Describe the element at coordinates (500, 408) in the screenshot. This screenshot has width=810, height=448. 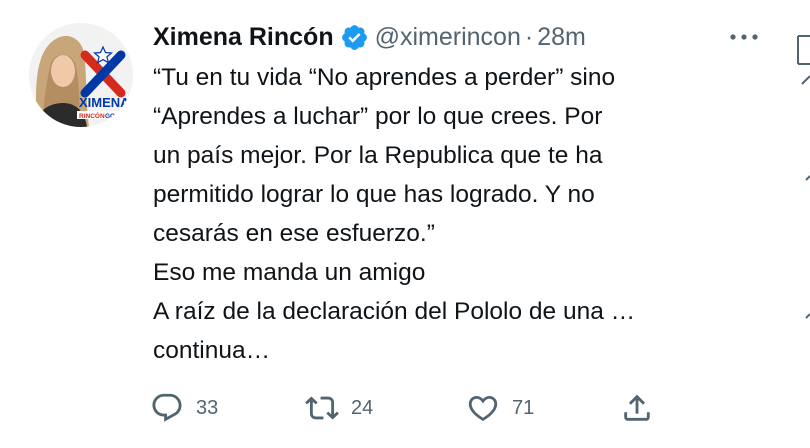
I see `like-button: 71` at that location.